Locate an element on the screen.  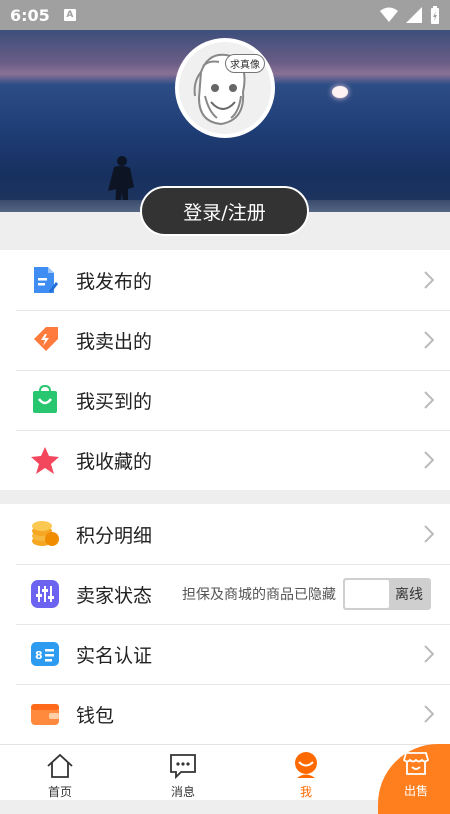
status-bar: 6:05 A is located at coordinates (225, 15).